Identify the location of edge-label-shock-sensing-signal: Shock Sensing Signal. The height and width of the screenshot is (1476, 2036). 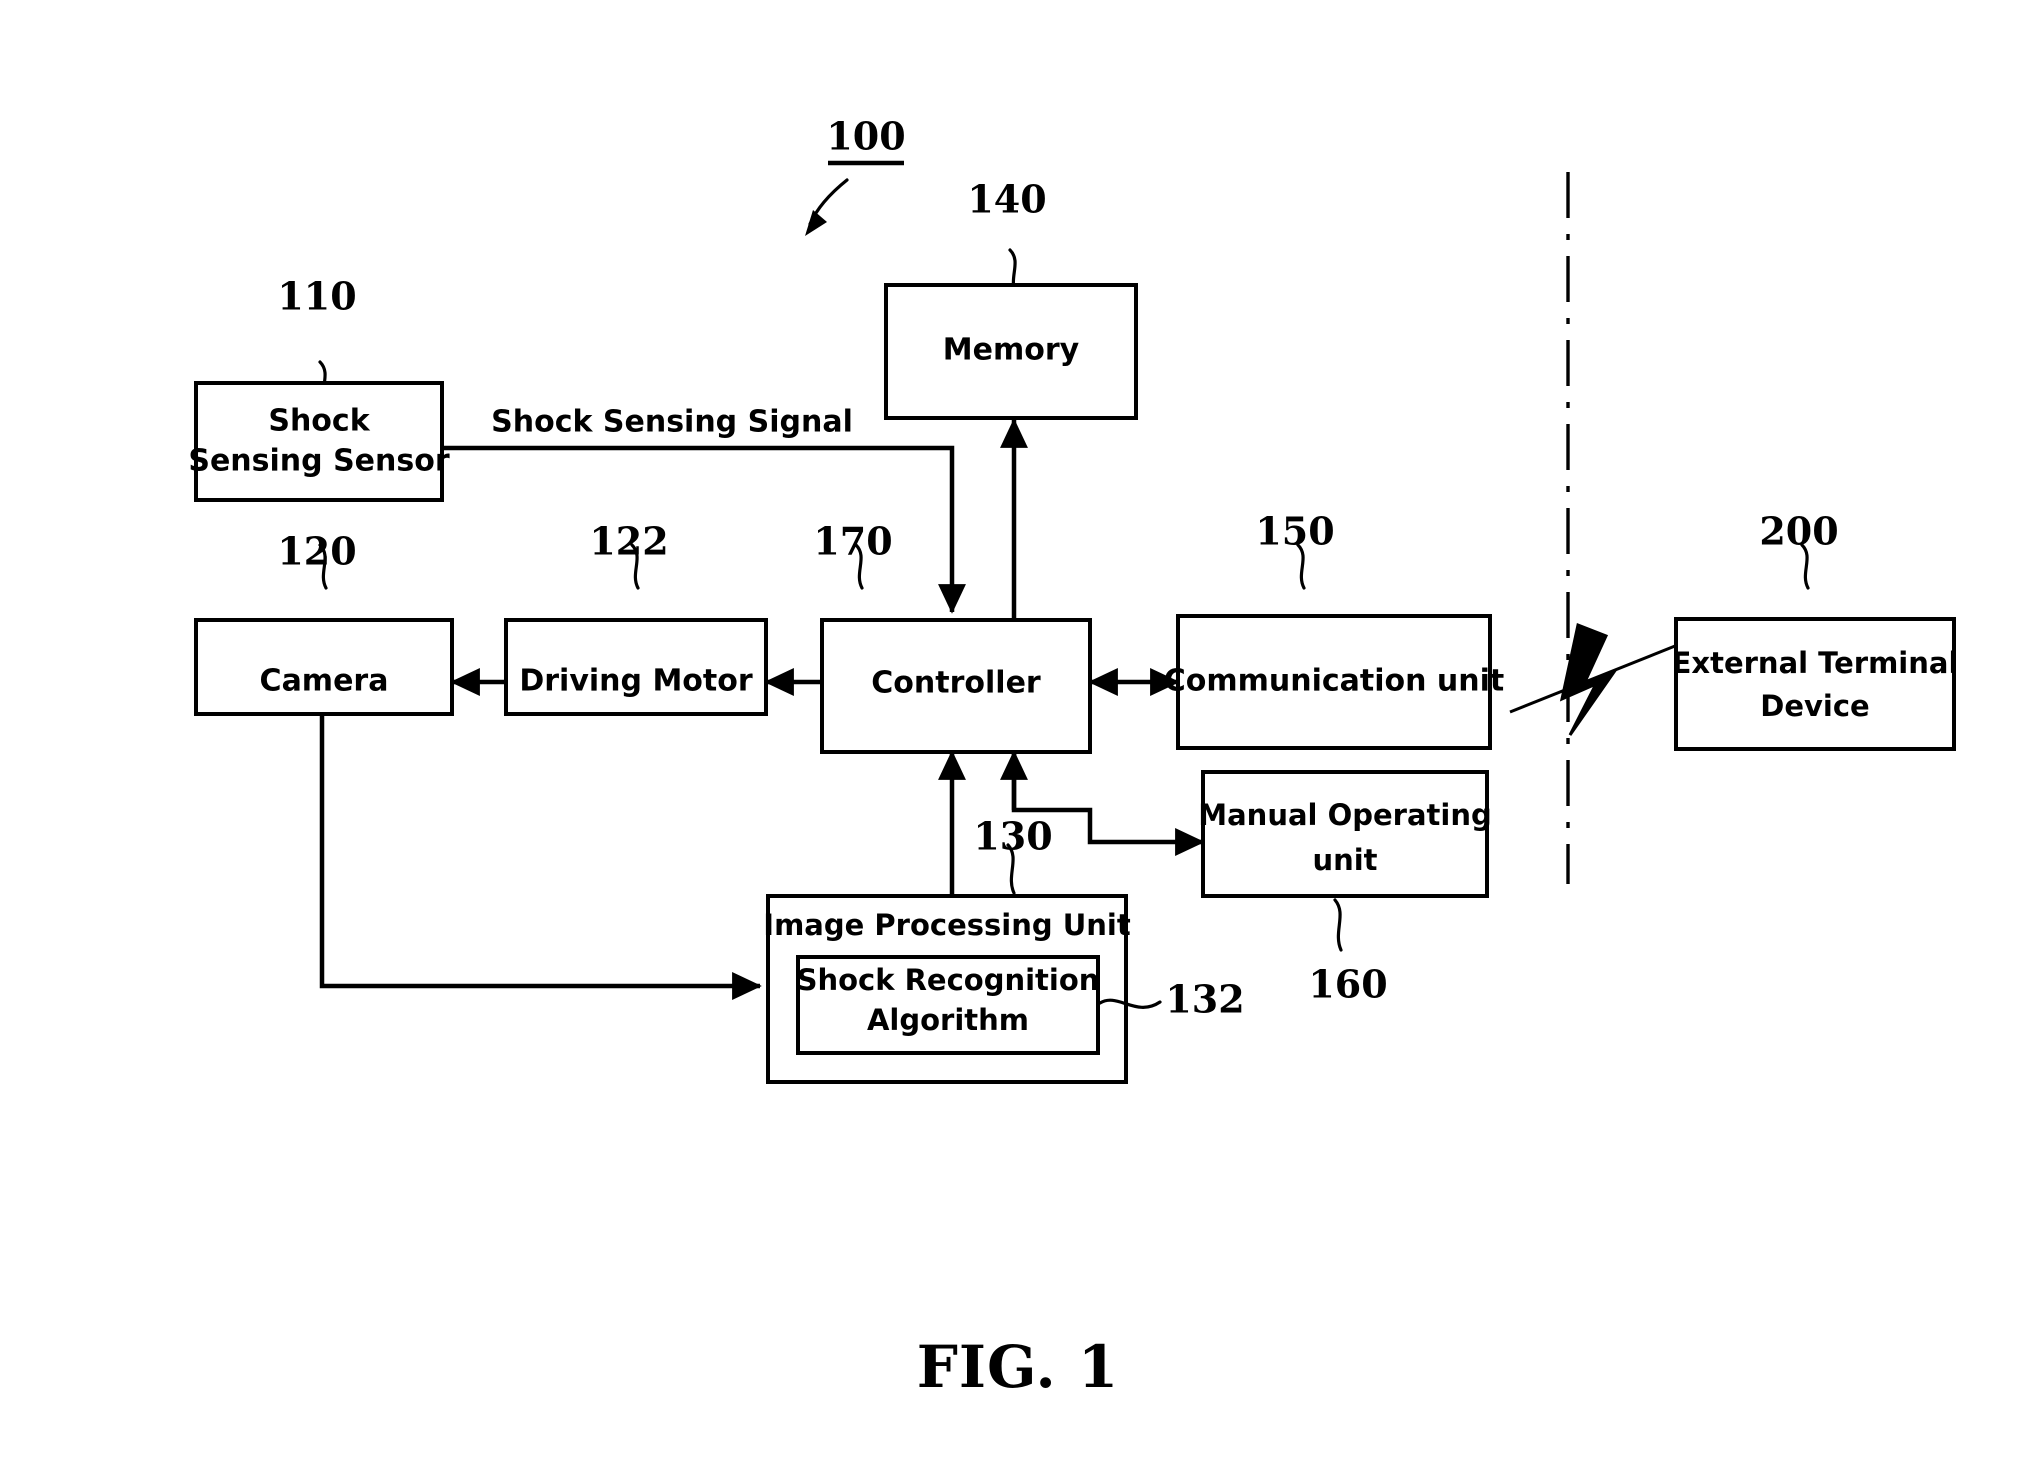
(672, 422).